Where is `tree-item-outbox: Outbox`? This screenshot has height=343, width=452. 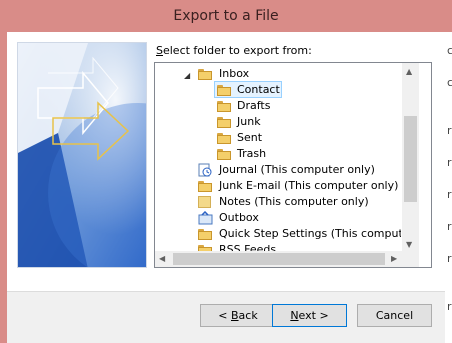 tree-item-outbox: Outbox is located at coordinates (298, 218).